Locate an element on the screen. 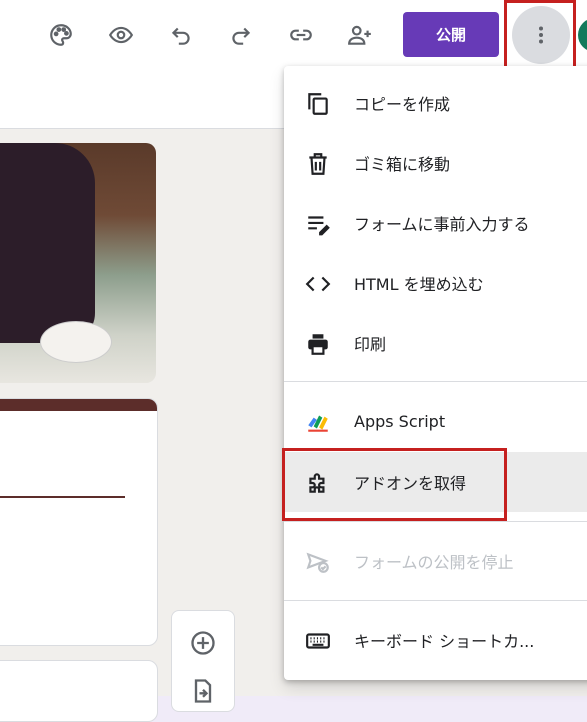  form-title-card is located at coordinates (79, 522).